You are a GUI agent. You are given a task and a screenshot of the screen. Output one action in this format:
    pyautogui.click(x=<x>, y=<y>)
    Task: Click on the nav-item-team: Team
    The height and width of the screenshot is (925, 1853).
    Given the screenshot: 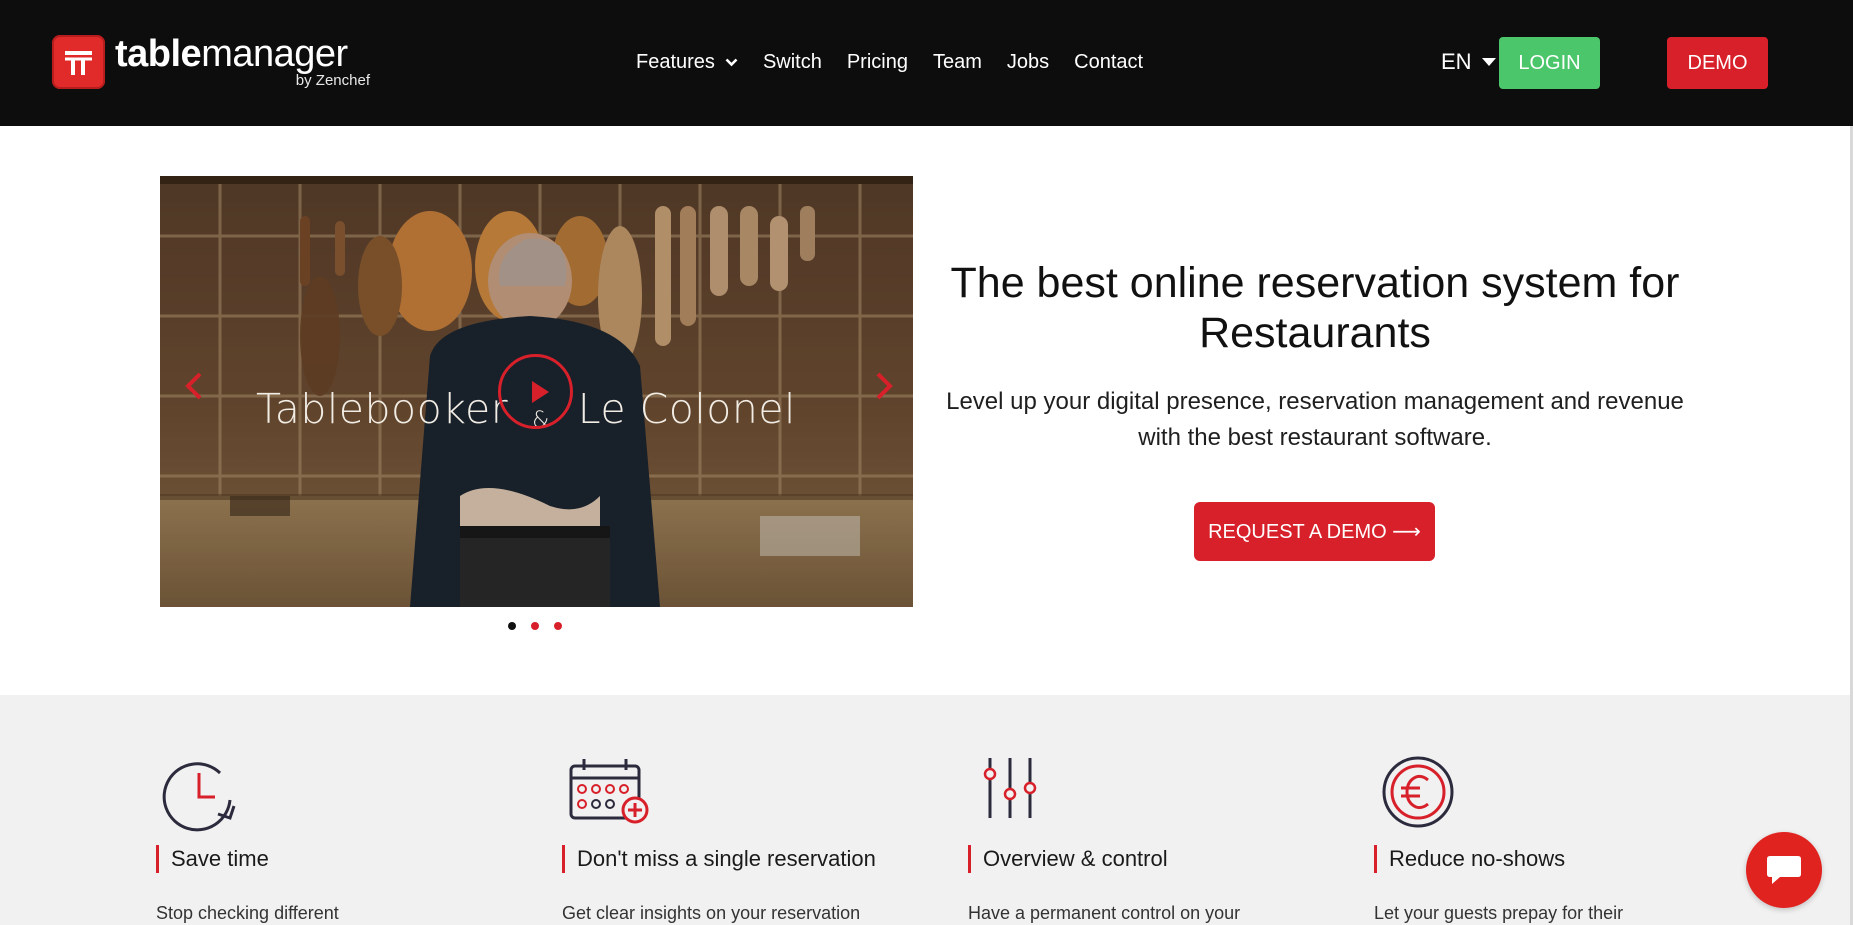 What is the action you would take?
    pyautogui.click(x=957, y=62)
    